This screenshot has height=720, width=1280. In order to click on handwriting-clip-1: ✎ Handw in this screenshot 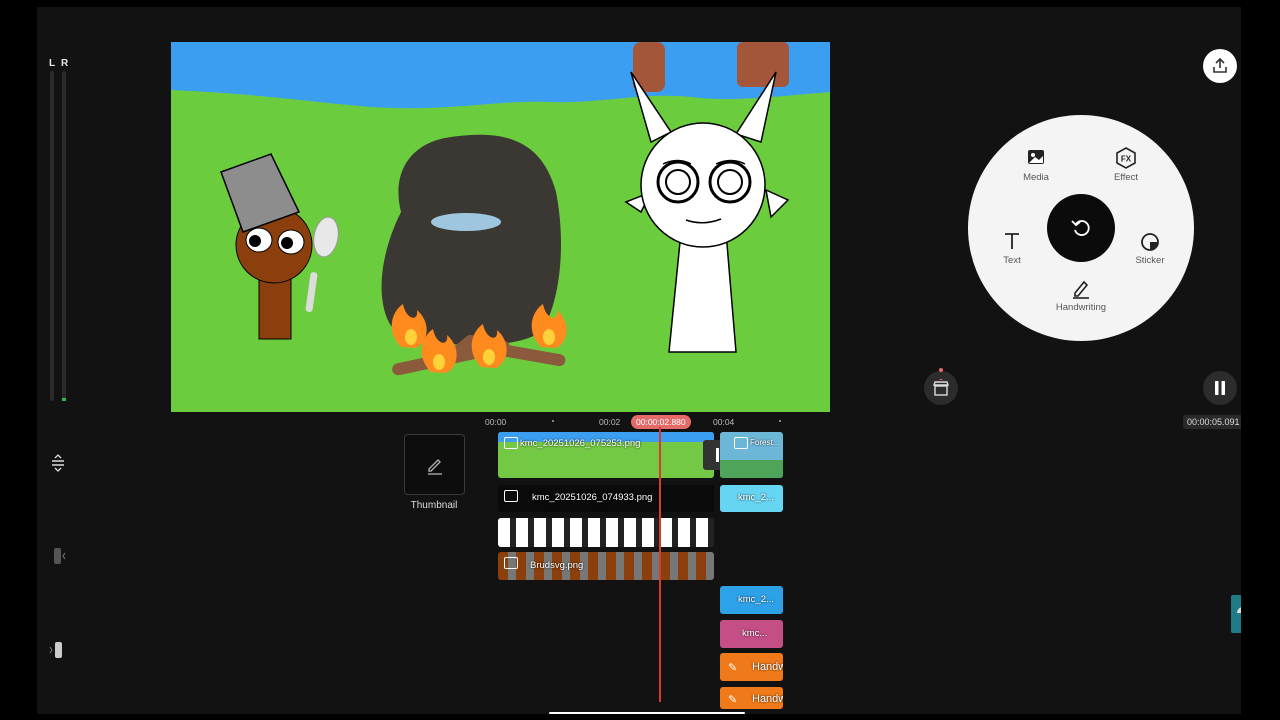, I will do `click(751, 667)`.